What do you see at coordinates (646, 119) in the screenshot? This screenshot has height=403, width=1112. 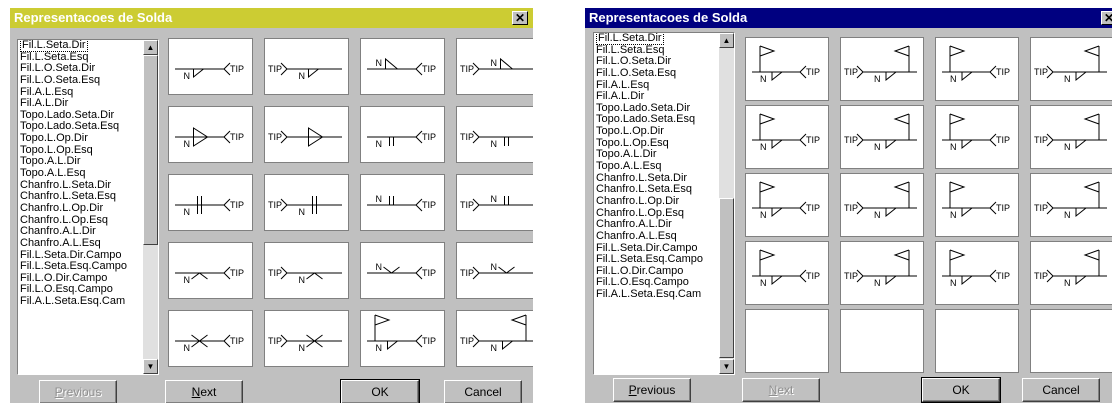 I see `list-item-label: Topo.Lado.Seta.Esq` at bounding box center [646, 119].